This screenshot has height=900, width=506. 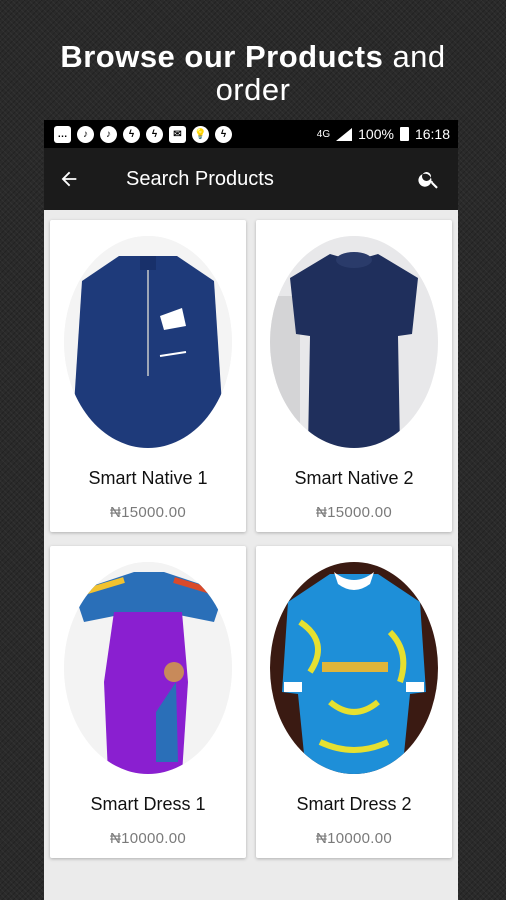 I want to click on network-type: 4G, so click(x=323, y=134).